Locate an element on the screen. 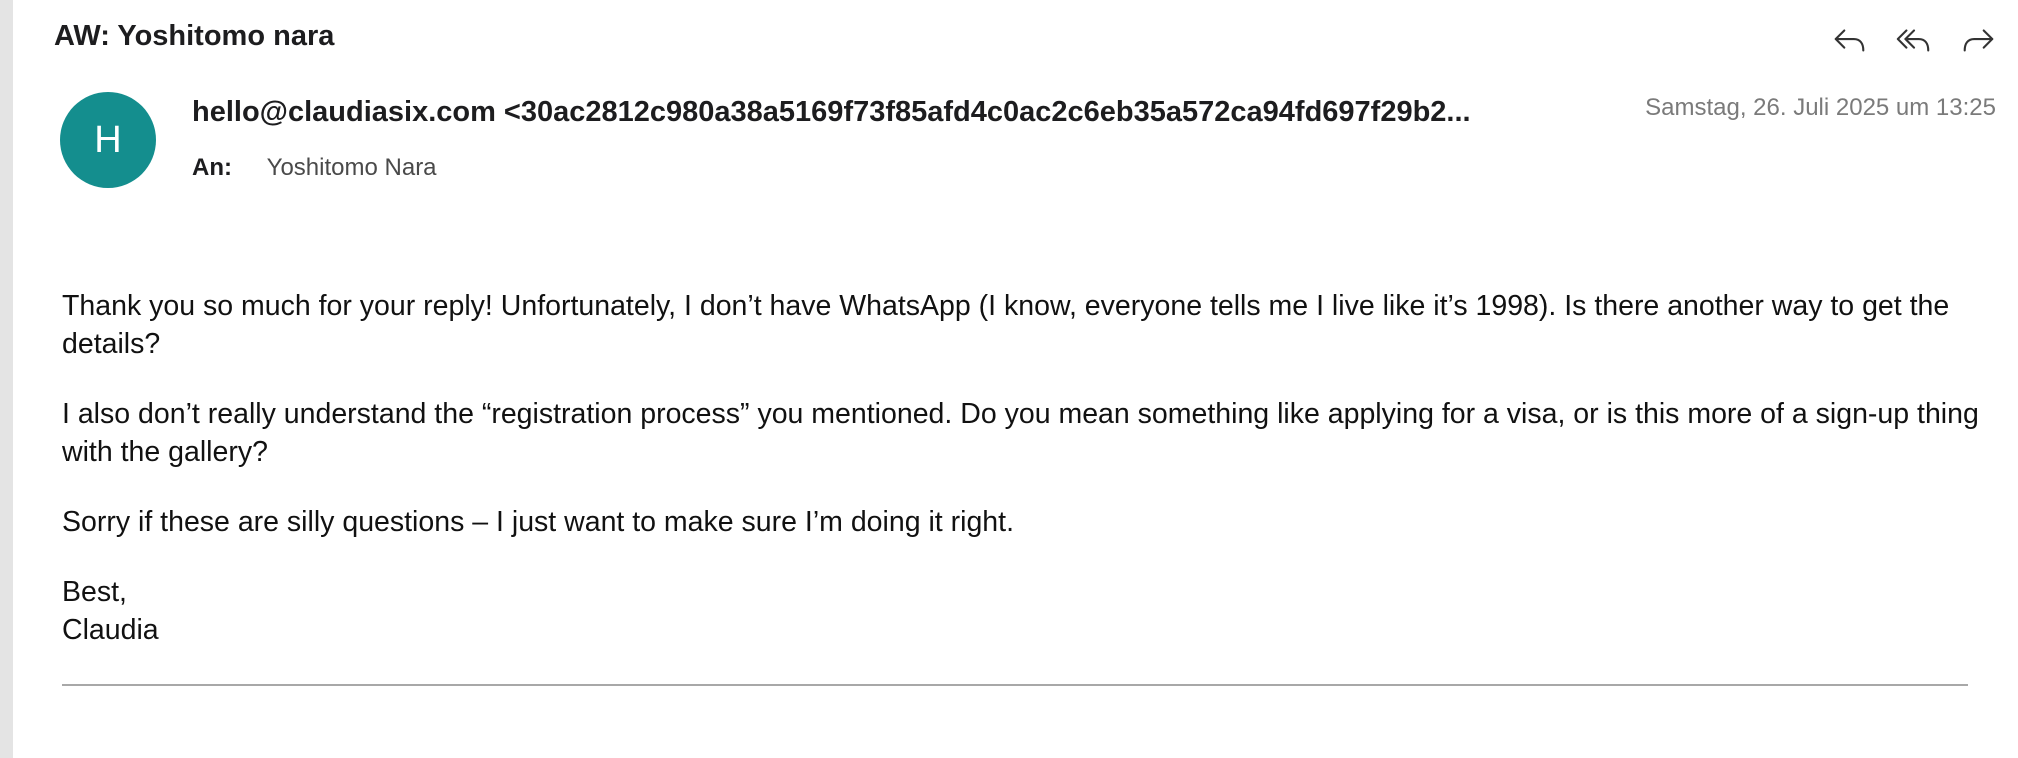 This screenshot has height=758, width=2018. forward-icon is located at coordinates (1978, 40).